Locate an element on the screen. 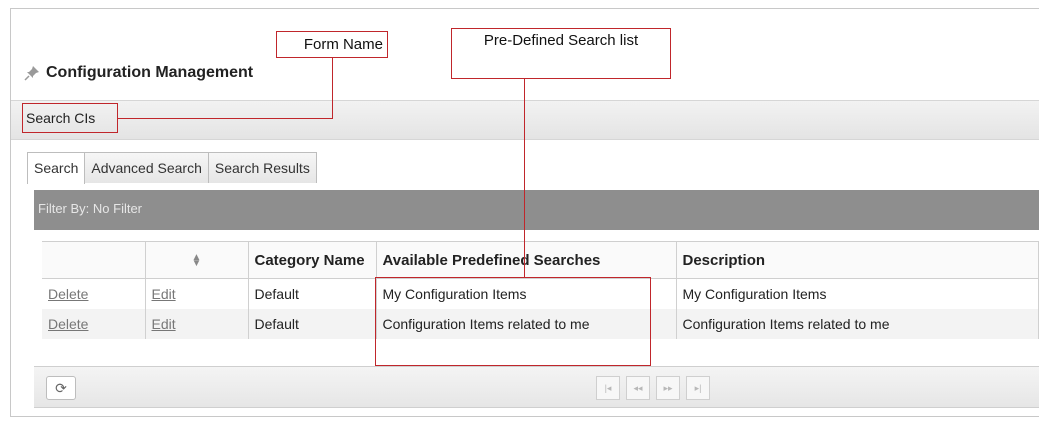  column-header-delete is located at coordinates (94, 260).